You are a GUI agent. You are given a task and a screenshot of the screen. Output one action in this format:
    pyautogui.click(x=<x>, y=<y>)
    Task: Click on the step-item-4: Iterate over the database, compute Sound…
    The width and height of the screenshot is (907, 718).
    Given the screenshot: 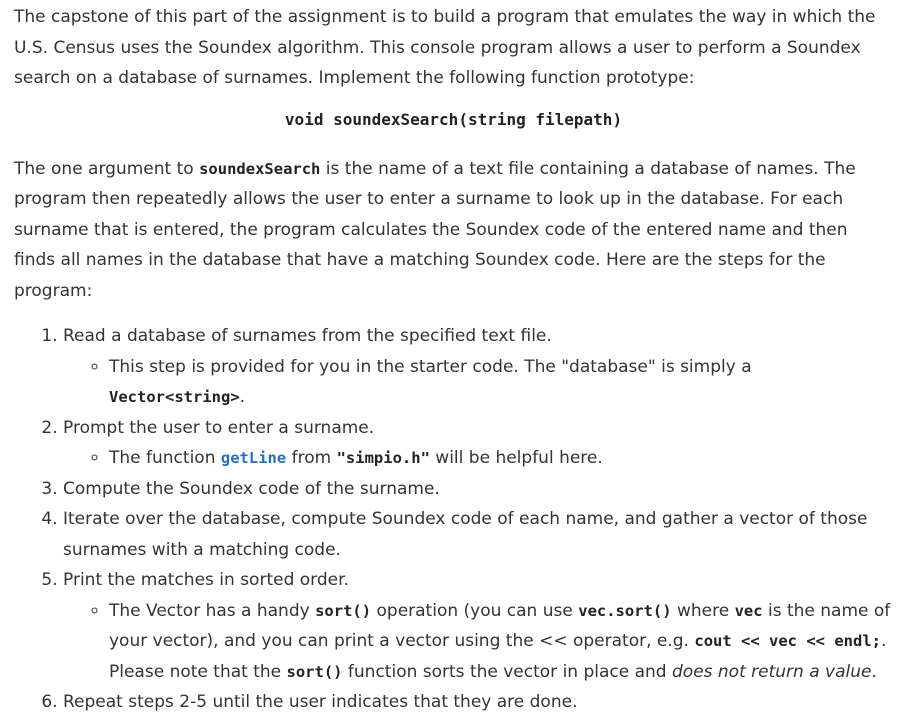 What is the action you would take?
    pyautogui.click(x=478, y=534)
    